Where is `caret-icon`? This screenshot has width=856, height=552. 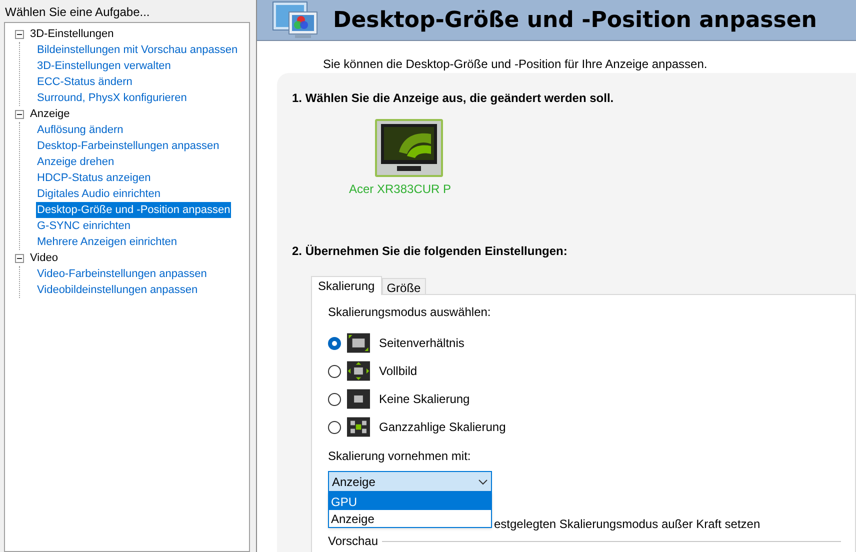
caret-icon is located at coordinates (483, 481).